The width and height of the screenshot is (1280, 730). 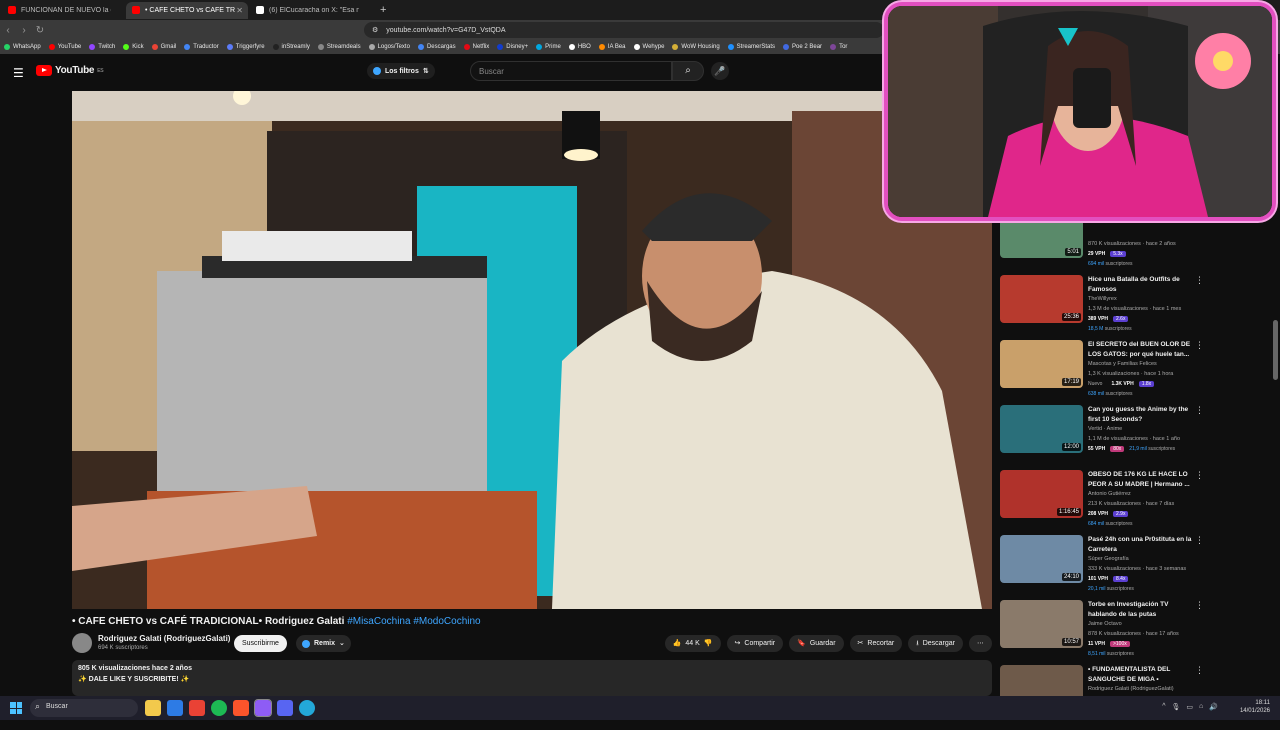 What do you see at coordinates (648, 47) in the screenshot?
I see `bookmark-item: Wehype` at bounding box center [648, 47].